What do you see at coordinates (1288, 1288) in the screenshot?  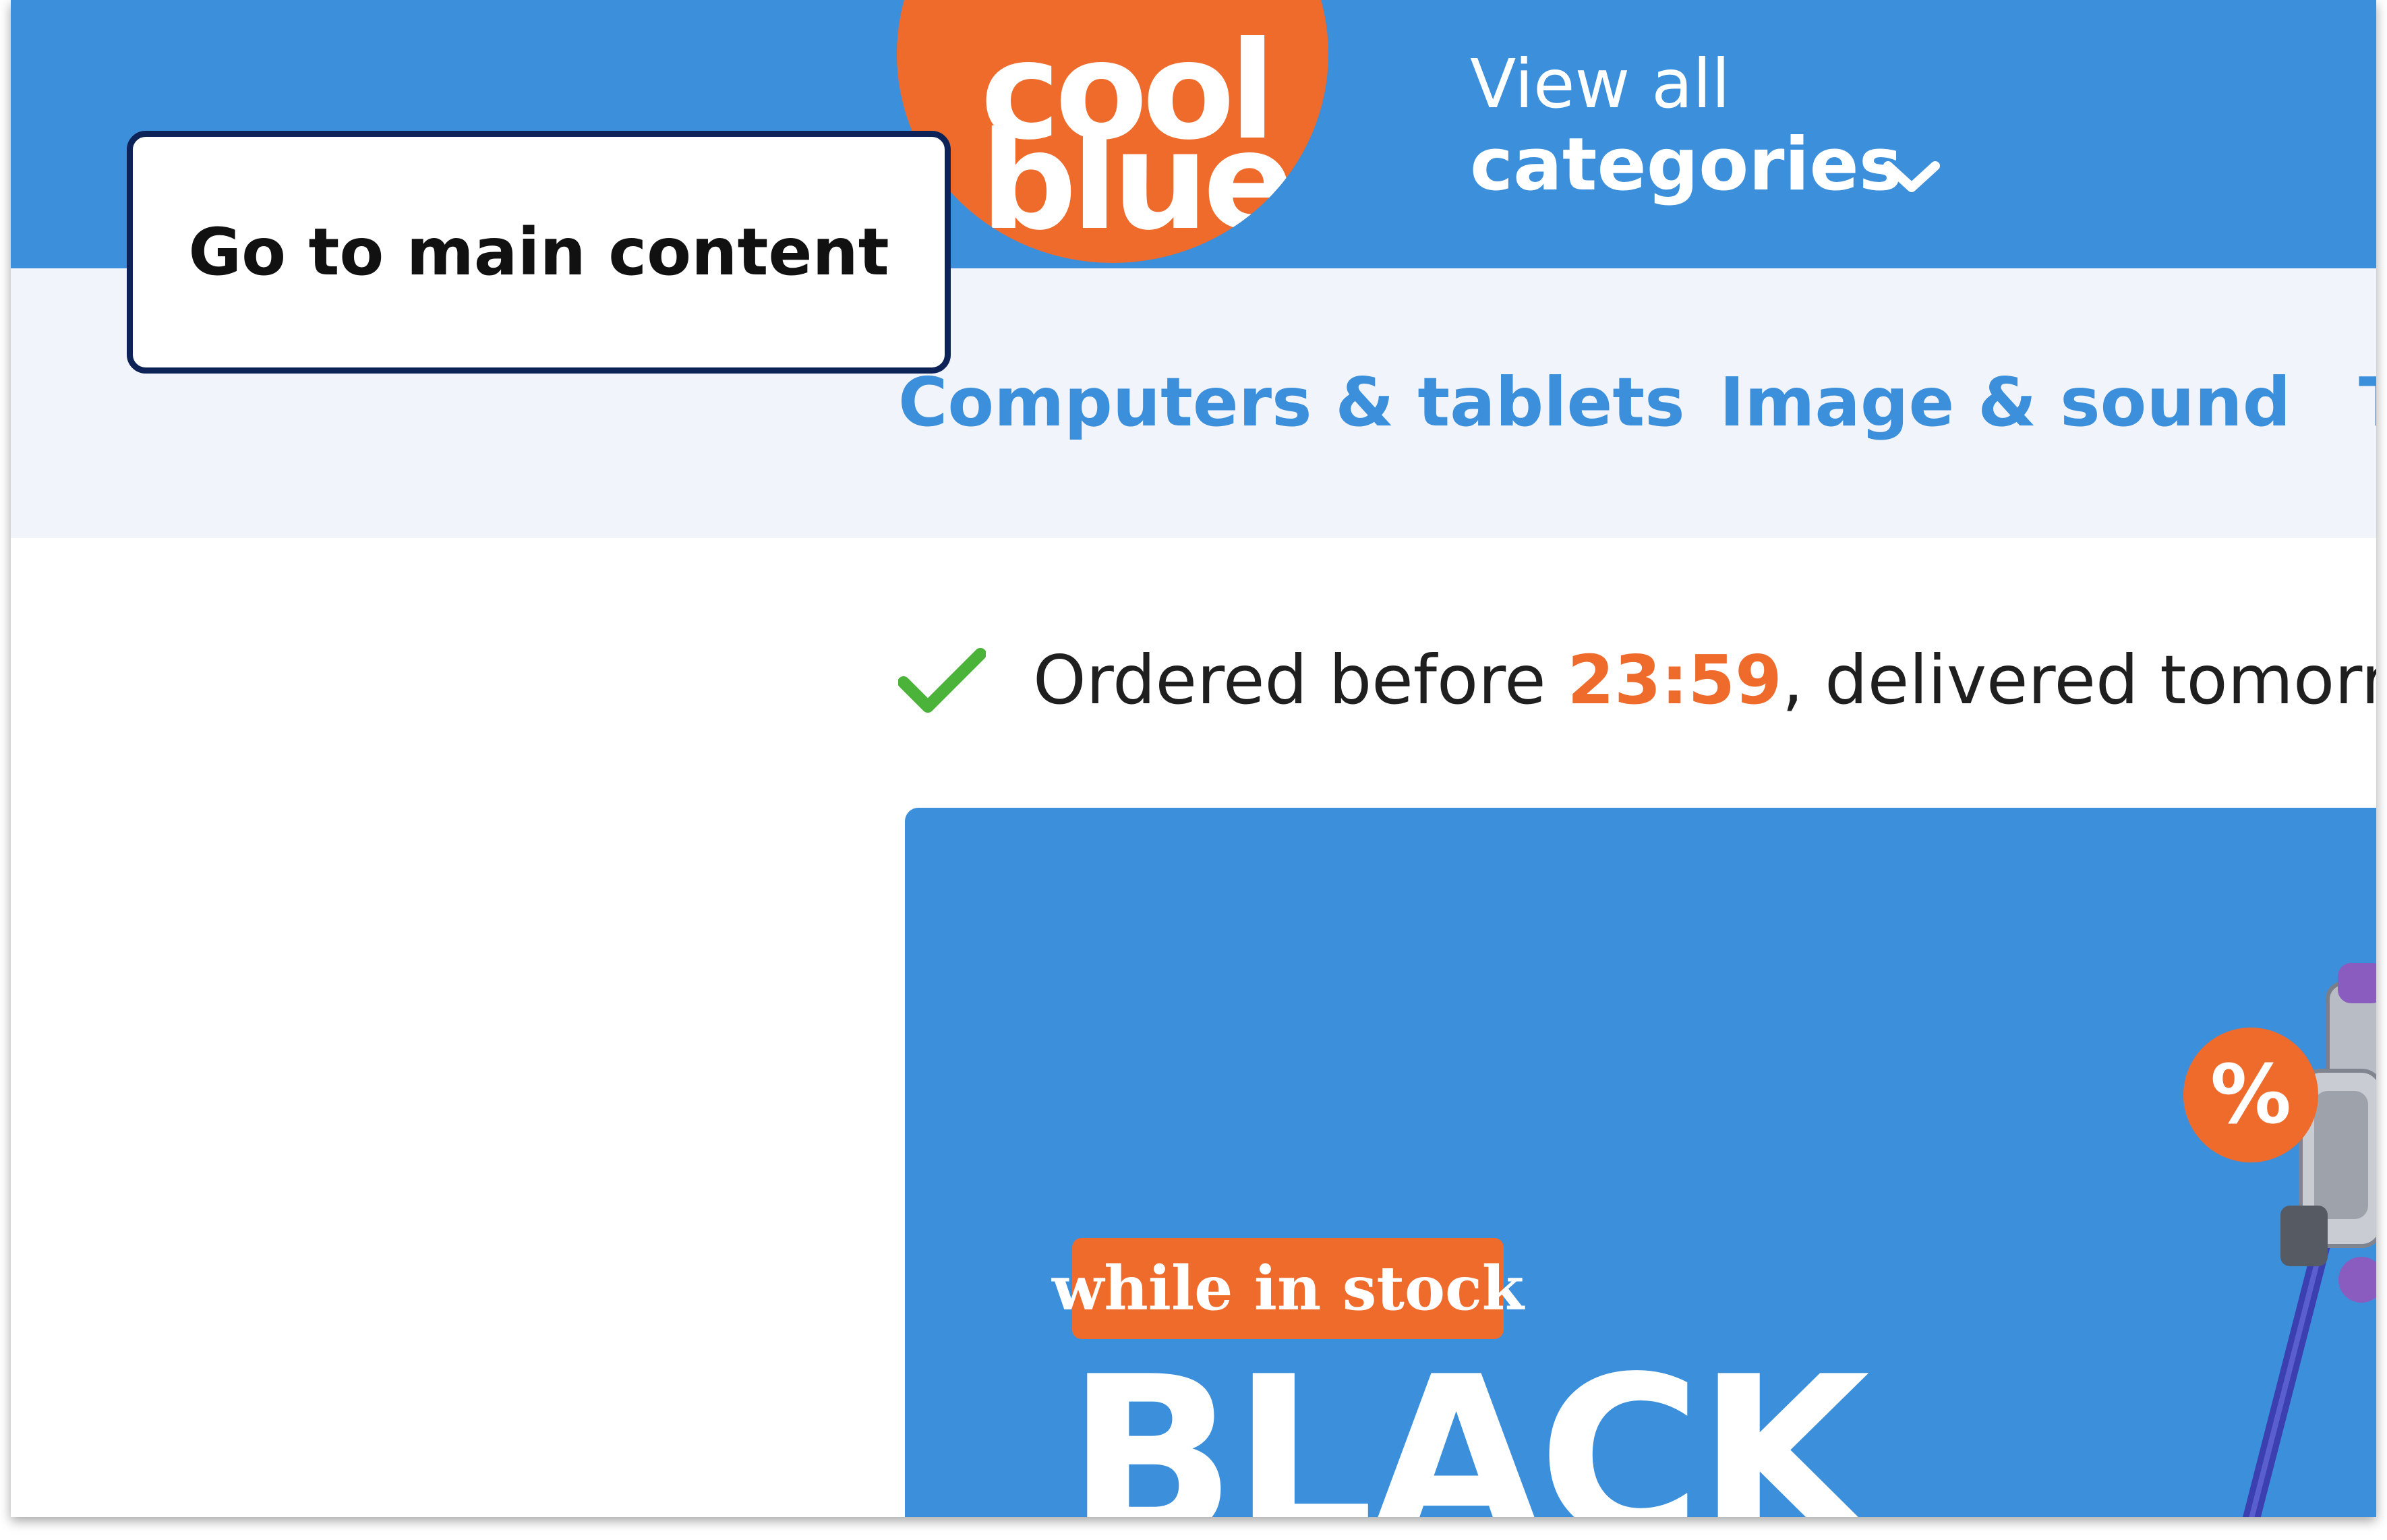 I see `while-in-stock-badge: while in stock` at bounding box center [1288, 1288].